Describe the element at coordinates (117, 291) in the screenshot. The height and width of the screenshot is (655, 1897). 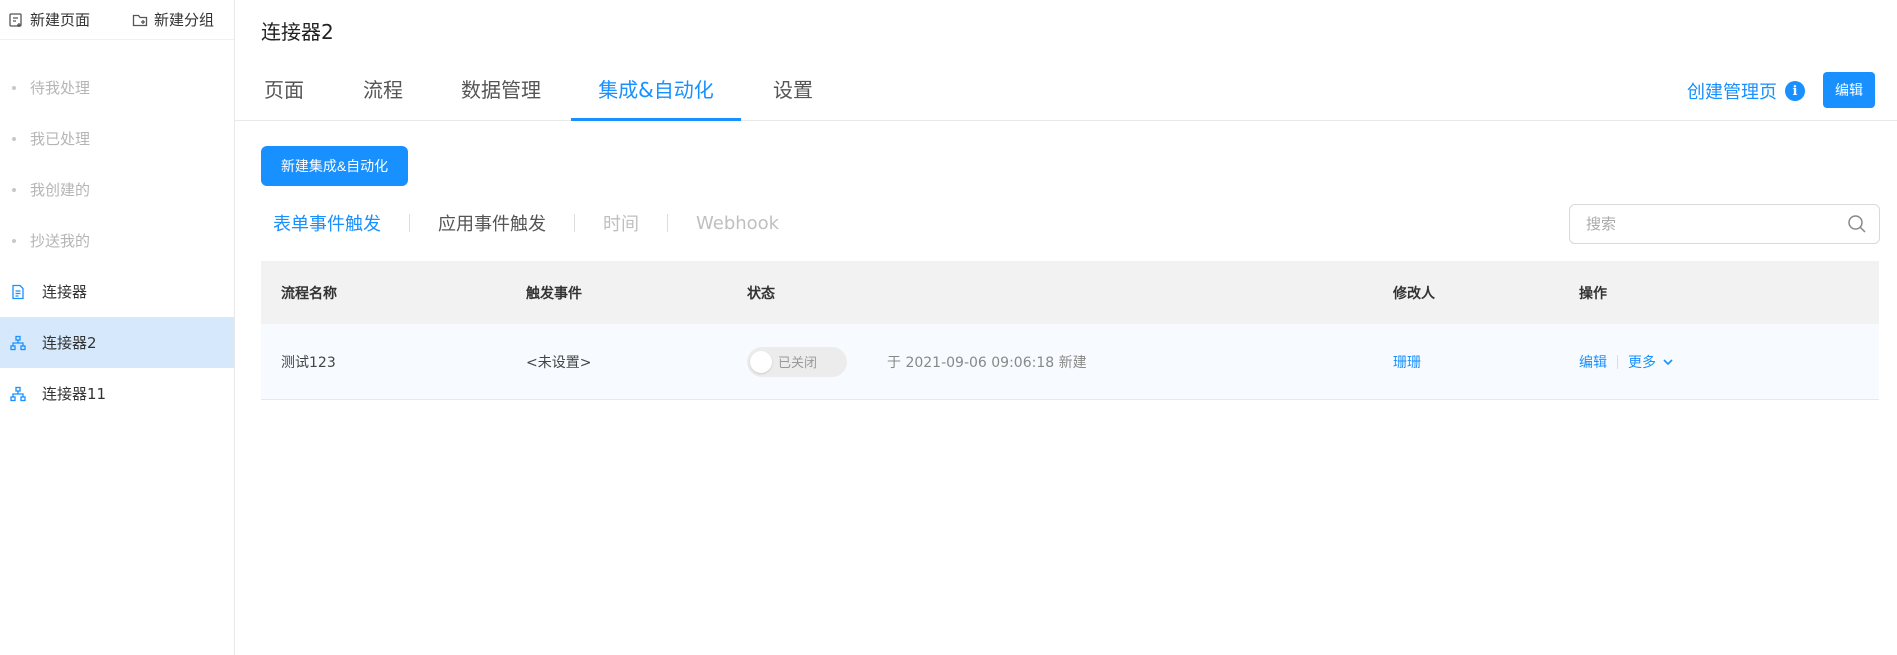
I see `sidebar-item-connector: 连接器` at that location.